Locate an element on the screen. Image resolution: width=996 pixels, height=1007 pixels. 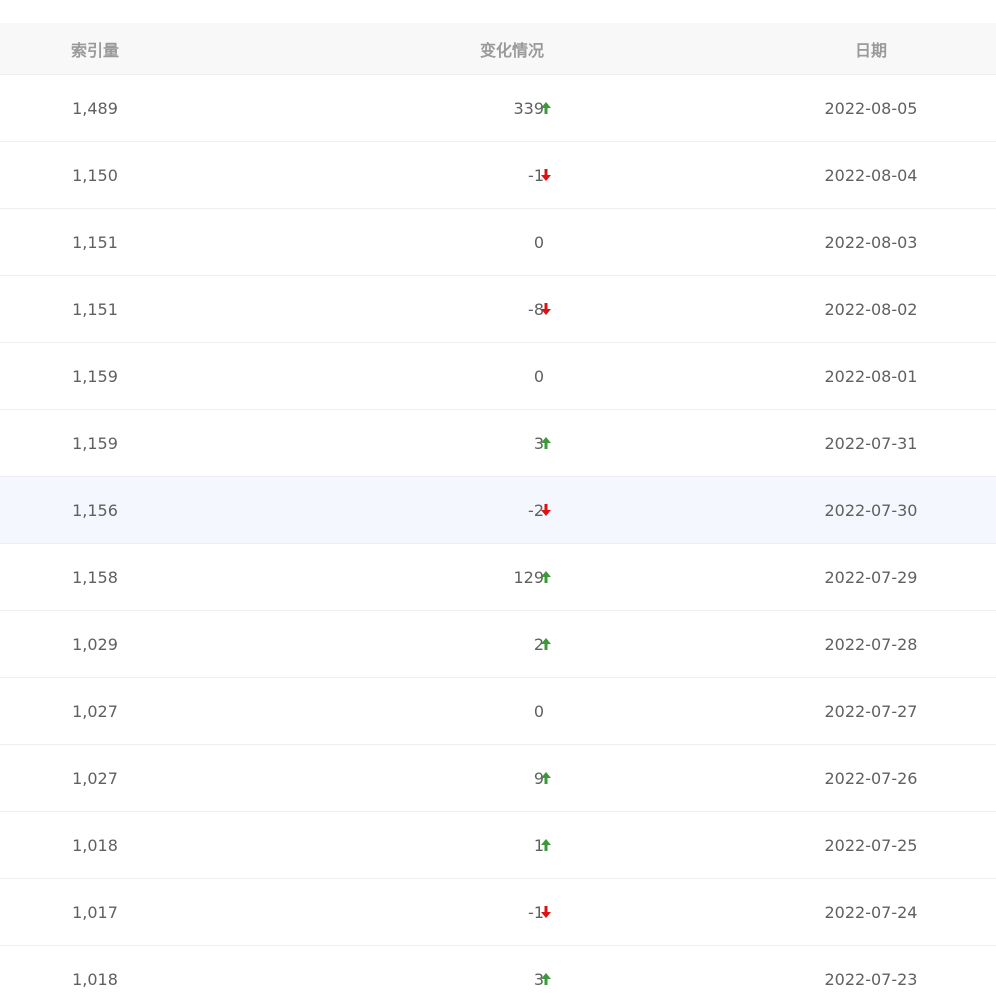
index-count-cell: 1,017 is located at coordinates (95, 912).